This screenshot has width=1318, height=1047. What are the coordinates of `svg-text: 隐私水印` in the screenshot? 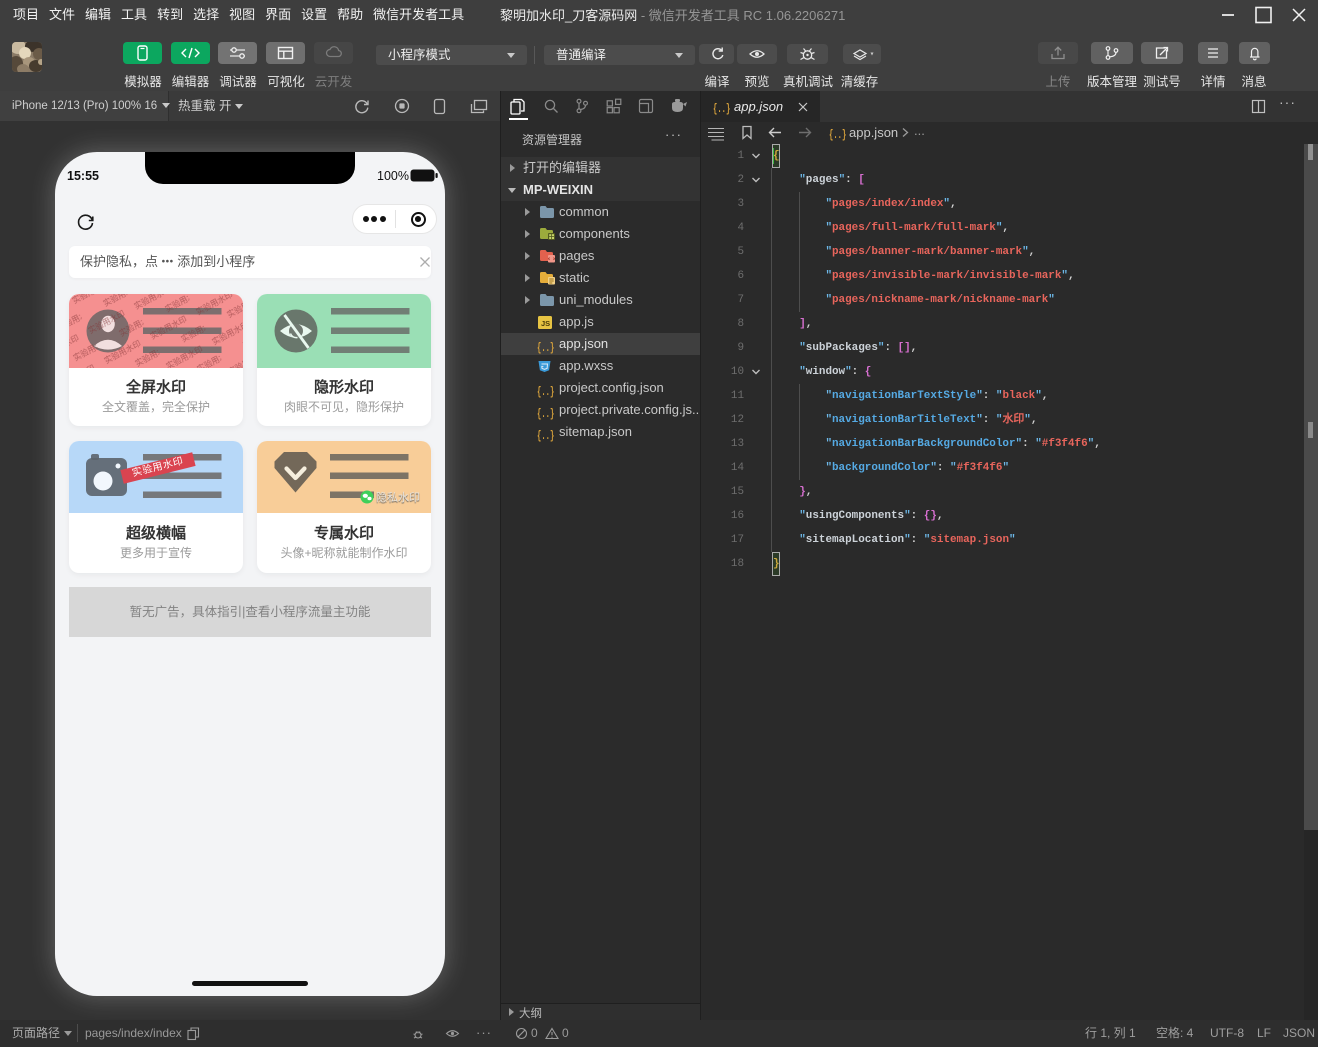 It's located at (398, 497).